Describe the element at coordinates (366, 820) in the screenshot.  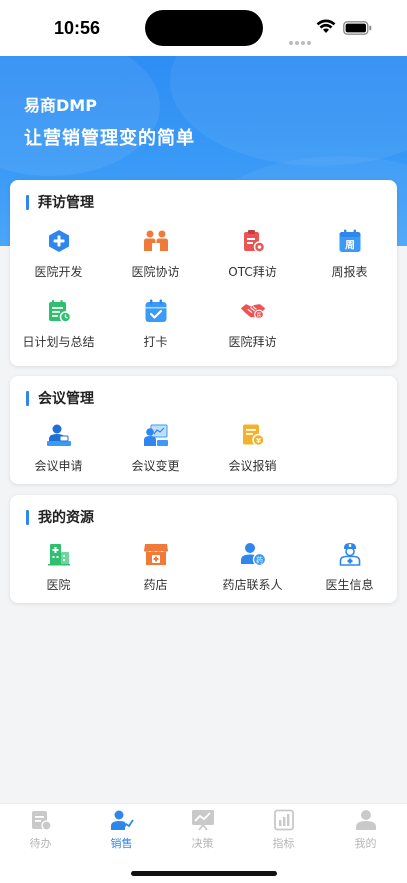
I see `profile-icon` at that location.